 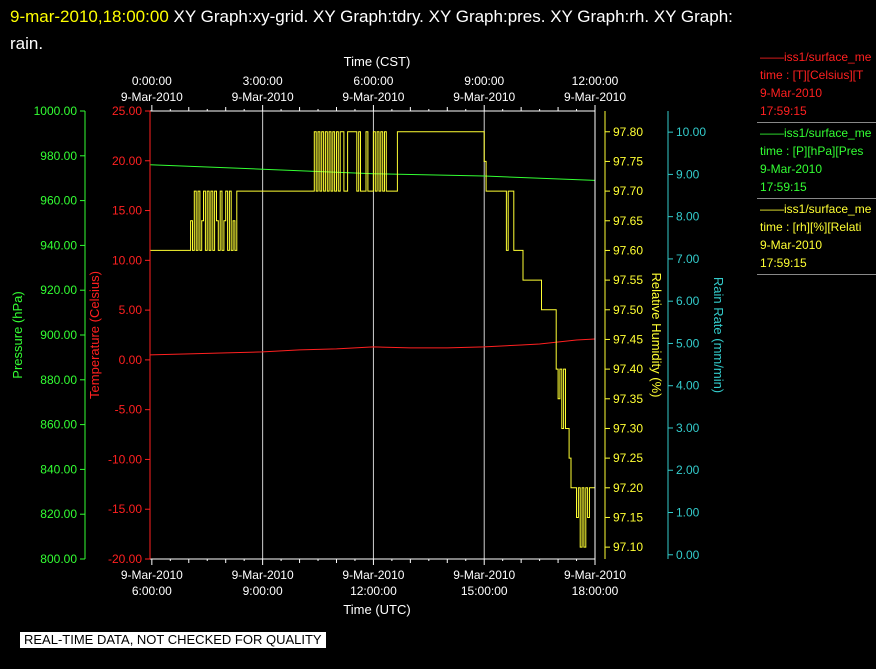 What do you see at coordinates (688, 555) in the screenshot?
I see `rain-tick-label: 0.00` at bounding box center [688, 555].